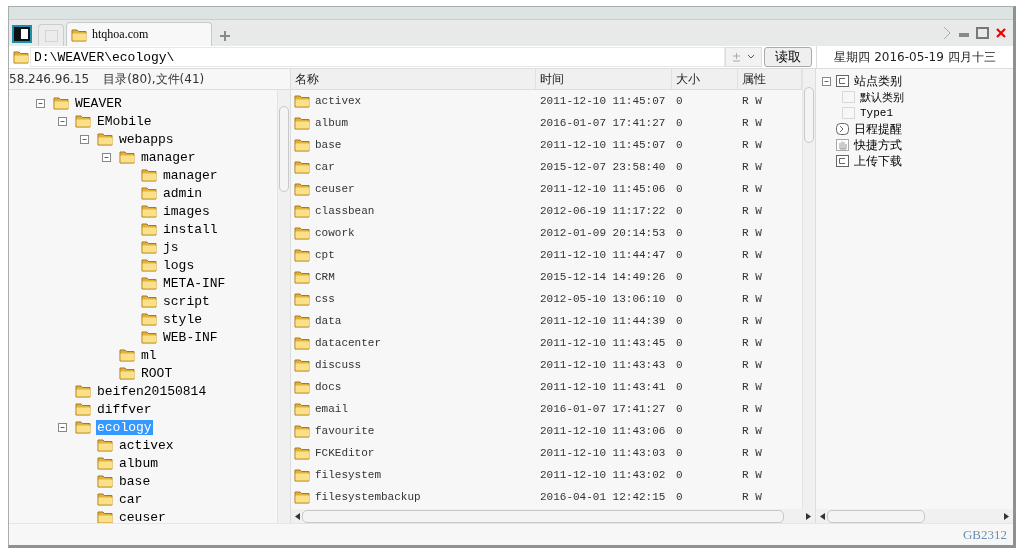  Describe the element at coordinates (345, 431) in the screenshot. I see `file-name: favourite` at that location.